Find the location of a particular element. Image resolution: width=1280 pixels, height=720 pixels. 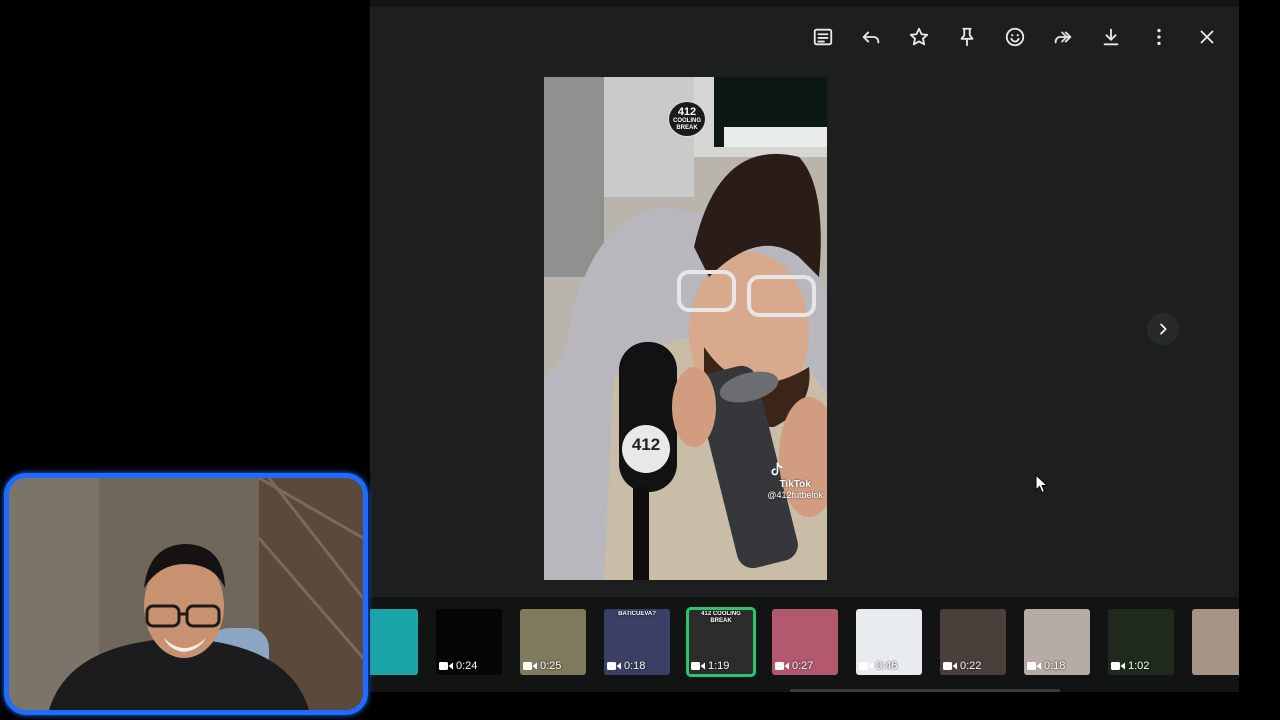

thumbnail-duration: 0:27 is located at coordinates (794, 666).